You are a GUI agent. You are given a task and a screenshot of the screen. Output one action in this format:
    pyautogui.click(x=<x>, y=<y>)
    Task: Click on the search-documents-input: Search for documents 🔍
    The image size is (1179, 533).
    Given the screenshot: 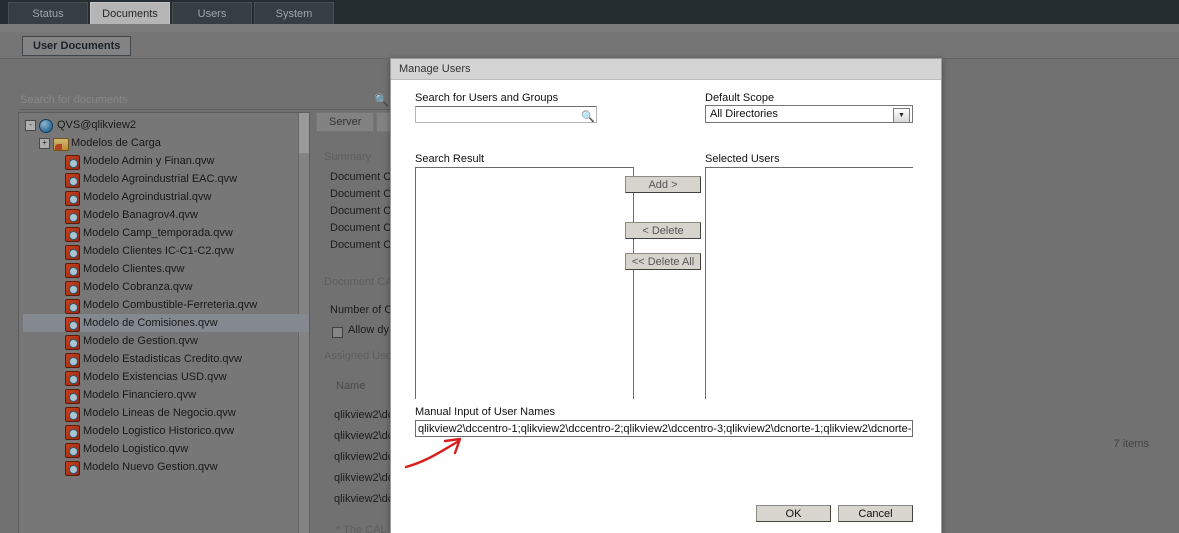 What is the action you would take?
    pyautogui.click(x=205, y=100)
    